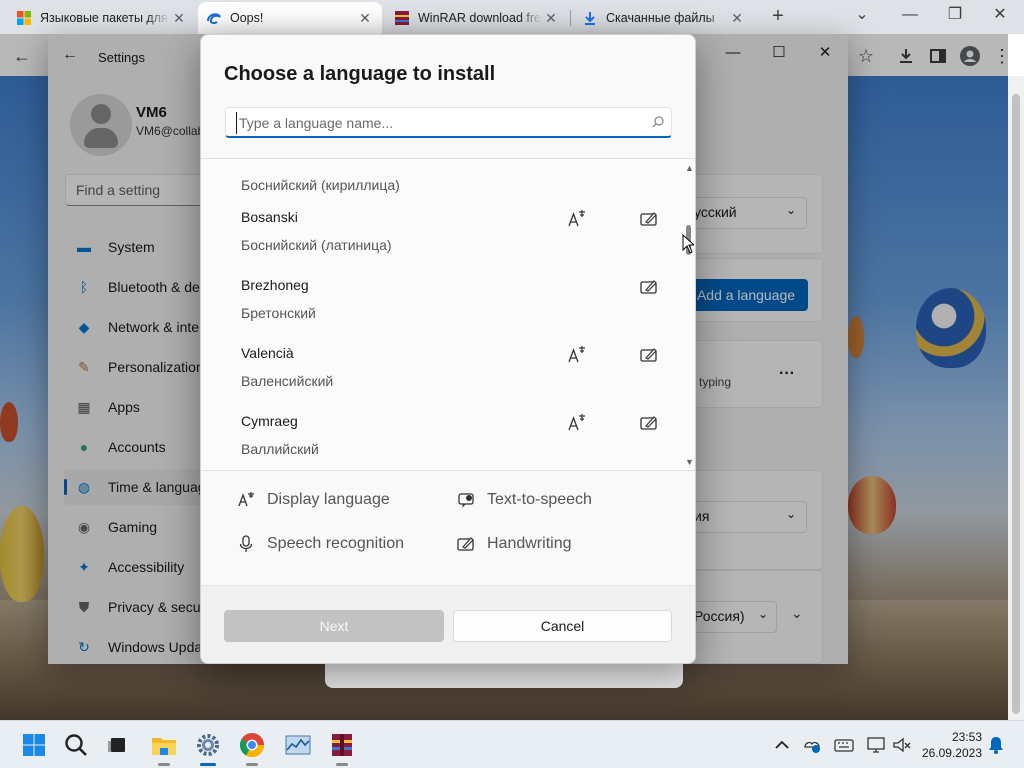  What do you see at coordinates (1000, 16) in the screenshot?
I see `close-window-icon: ✕` at bounding box center [1000, 16].